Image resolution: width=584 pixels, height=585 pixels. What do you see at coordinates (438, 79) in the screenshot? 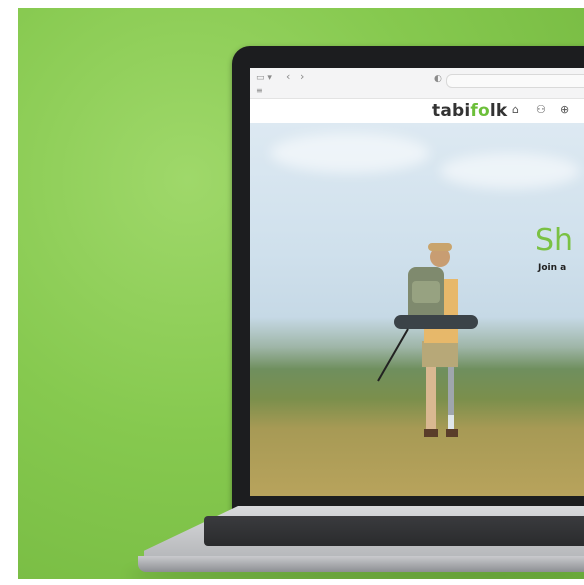
I see `shield-icon: ◐` at bounding box center [438, 79].